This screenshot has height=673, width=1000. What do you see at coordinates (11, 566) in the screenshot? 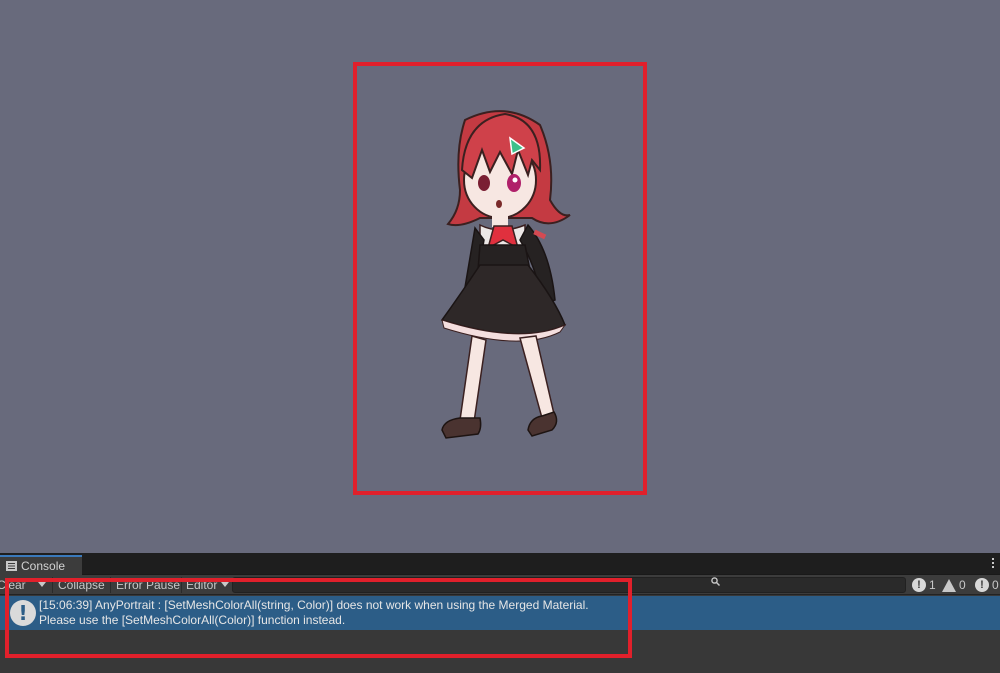
I see `console-list-icon` at bounding box center [11, 566].